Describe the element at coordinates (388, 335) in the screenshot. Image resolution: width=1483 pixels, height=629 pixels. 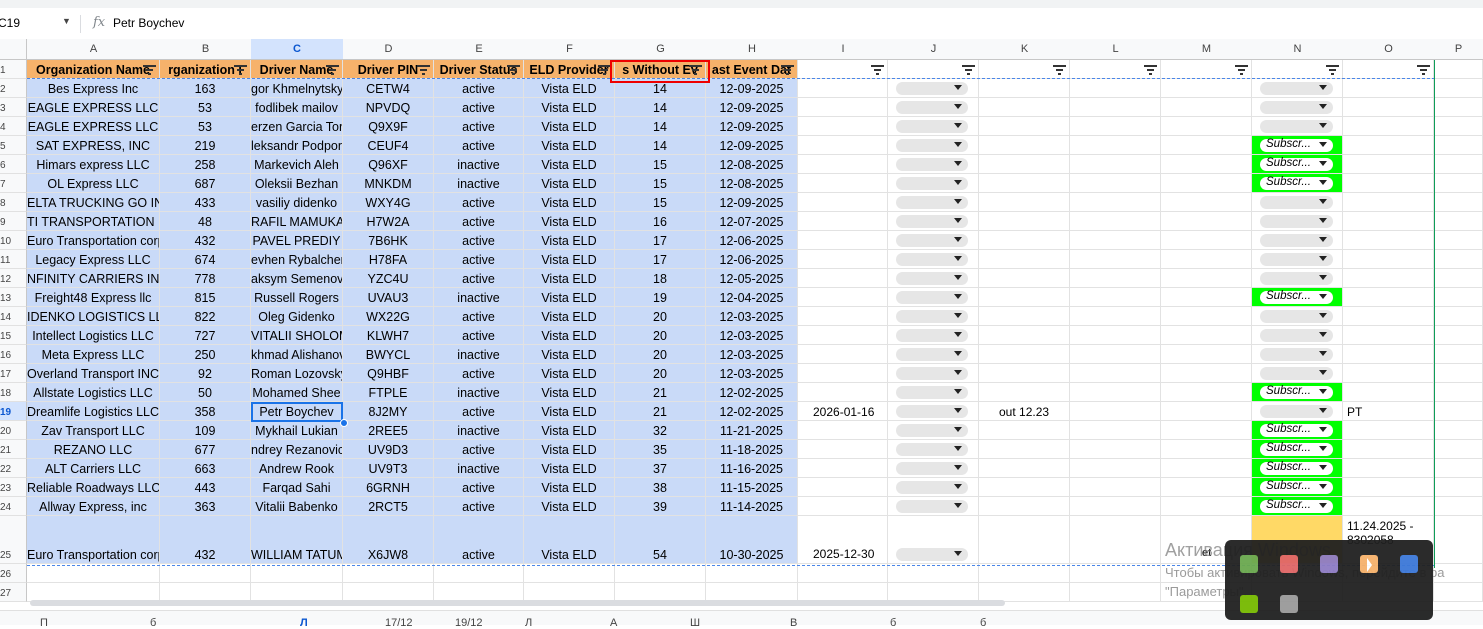
I see `cell-driver-pin: KLWH7` at that location.